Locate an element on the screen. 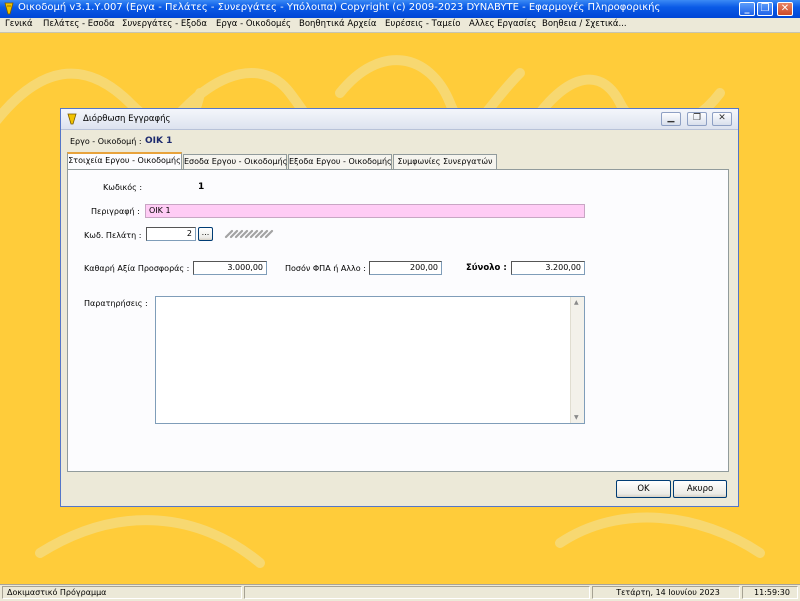  cancel-button: Ακυρο is located at coordinates (700, 489).